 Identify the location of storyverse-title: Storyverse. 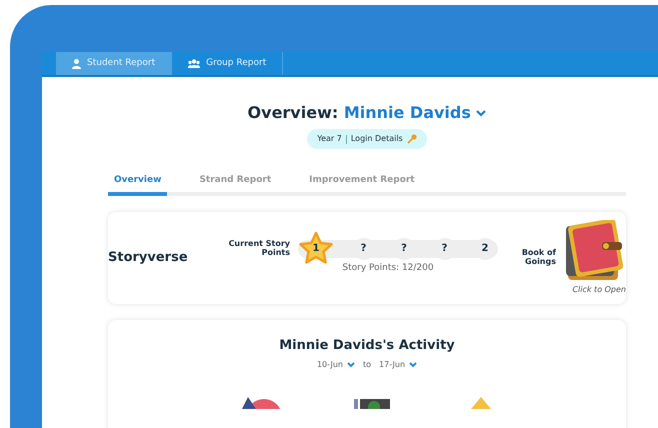
(148, 257).